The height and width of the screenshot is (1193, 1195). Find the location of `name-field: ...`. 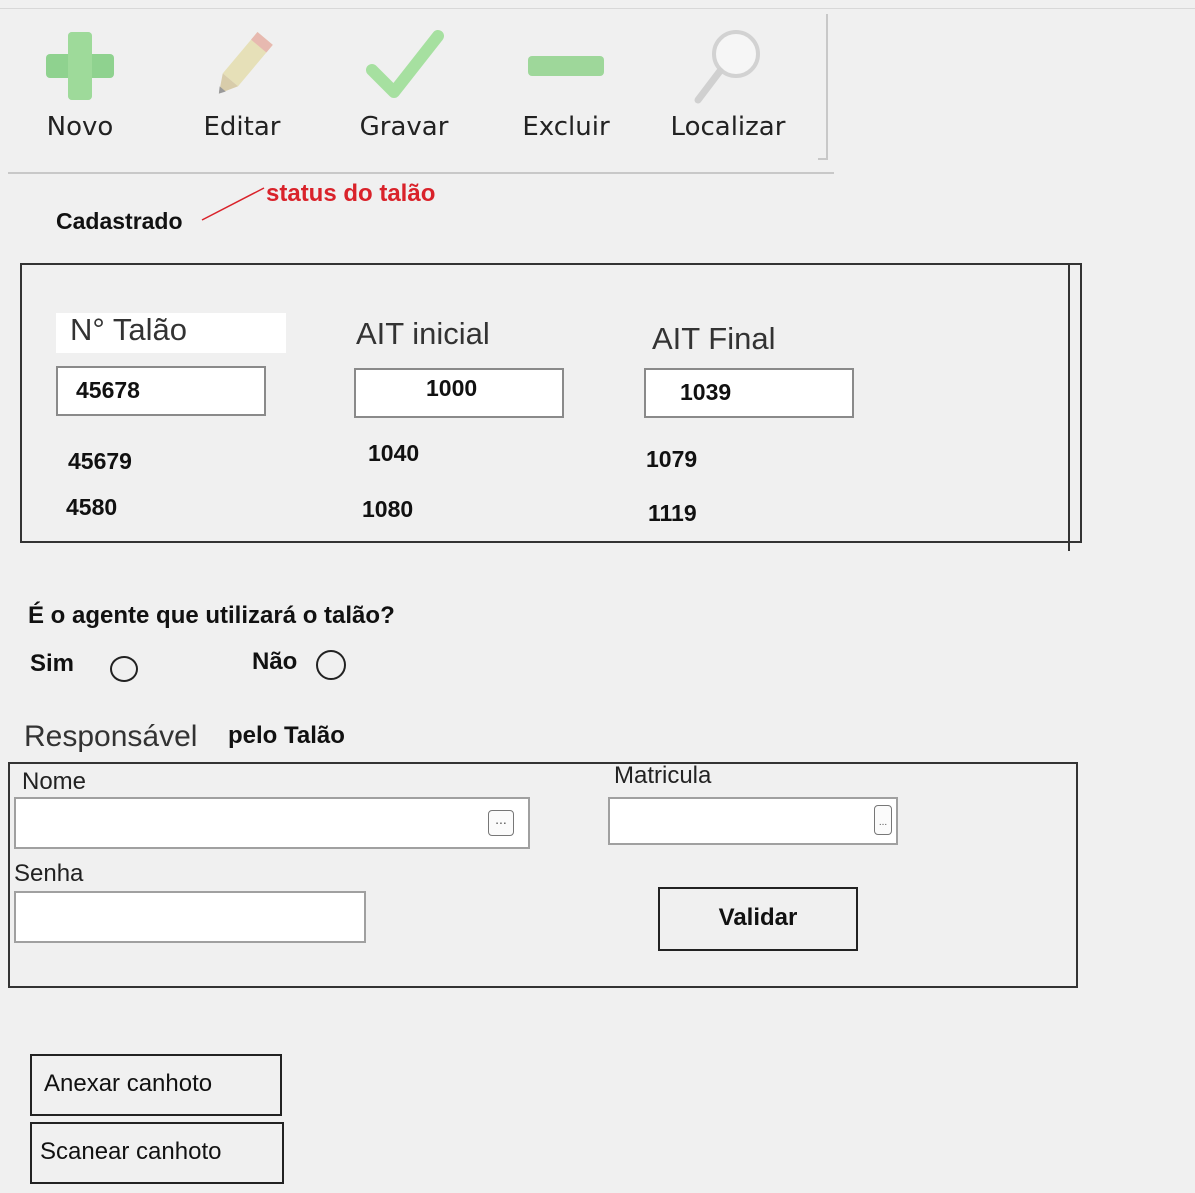

name-field: ... is located at coordinates (272, 823).